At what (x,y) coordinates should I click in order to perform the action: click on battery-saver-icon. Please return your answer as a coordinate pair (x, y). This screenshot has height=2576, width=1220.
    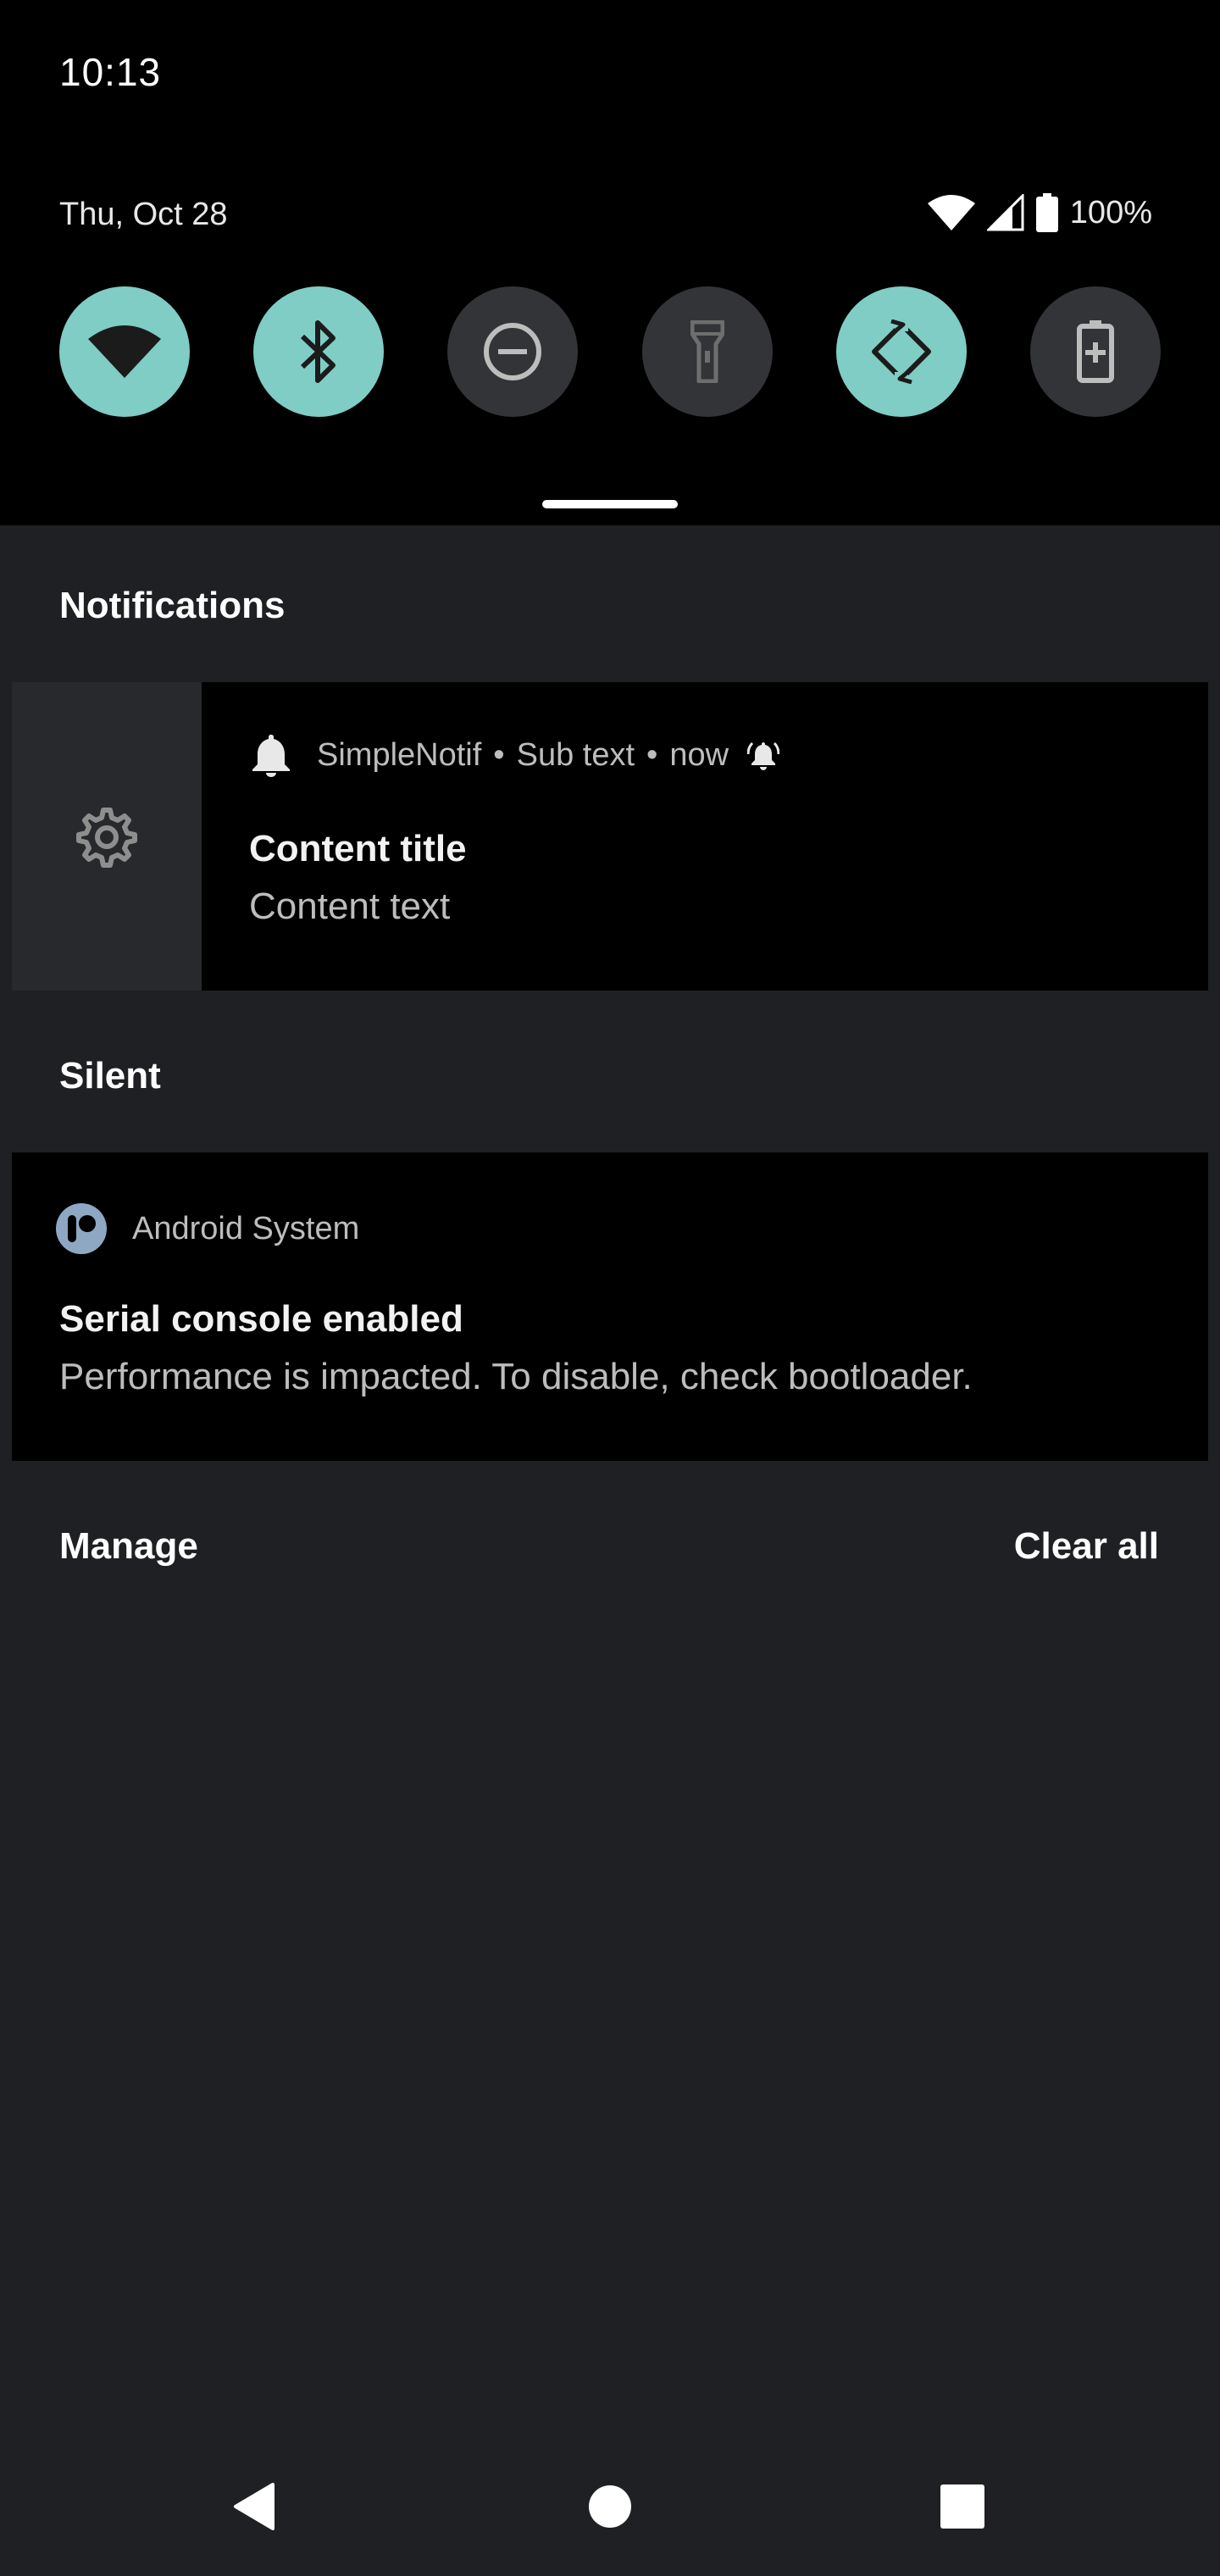
    Looking at the image, I should click on (1095, 351).